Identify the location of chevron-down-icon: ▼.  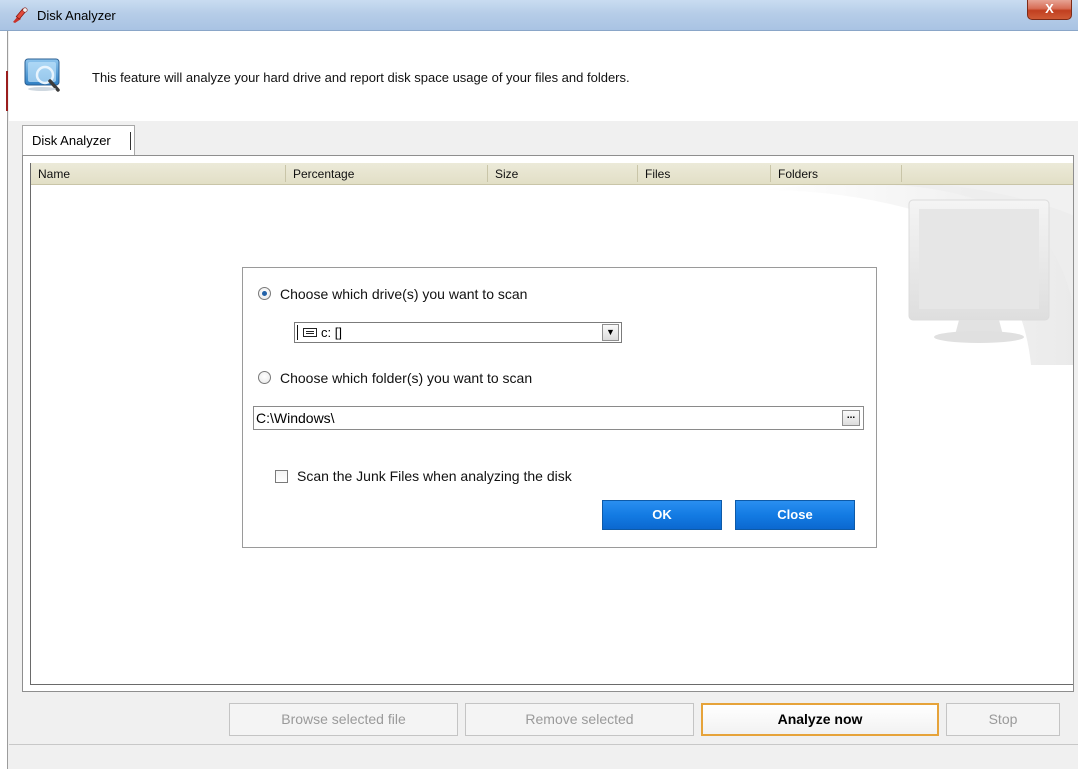
(610, 332).